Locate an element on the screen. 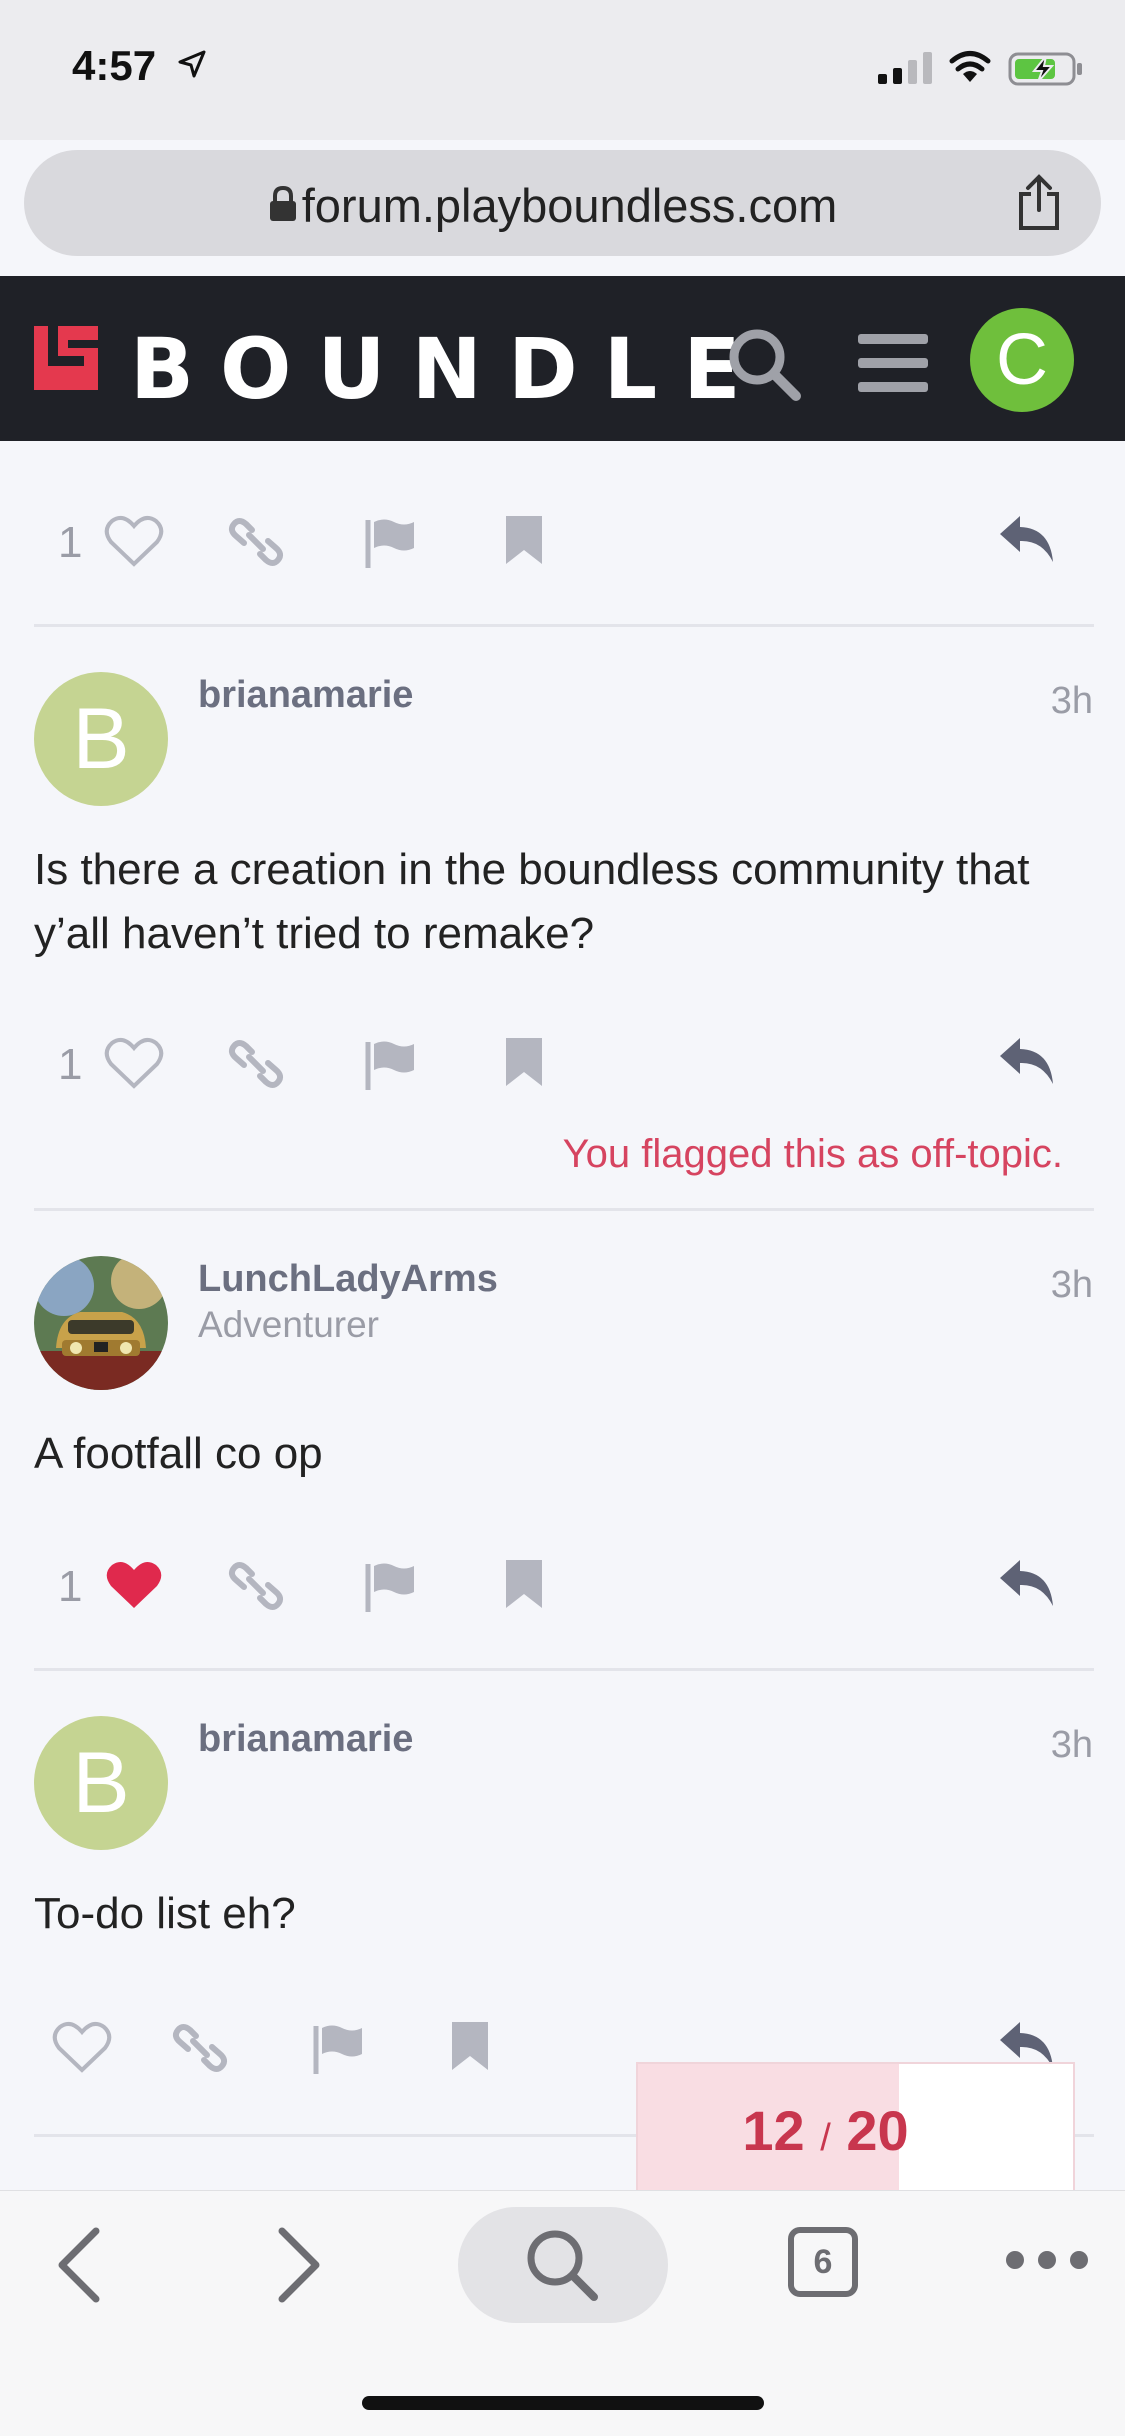  progress-total: 20 is located at coordinates (877, 2130).